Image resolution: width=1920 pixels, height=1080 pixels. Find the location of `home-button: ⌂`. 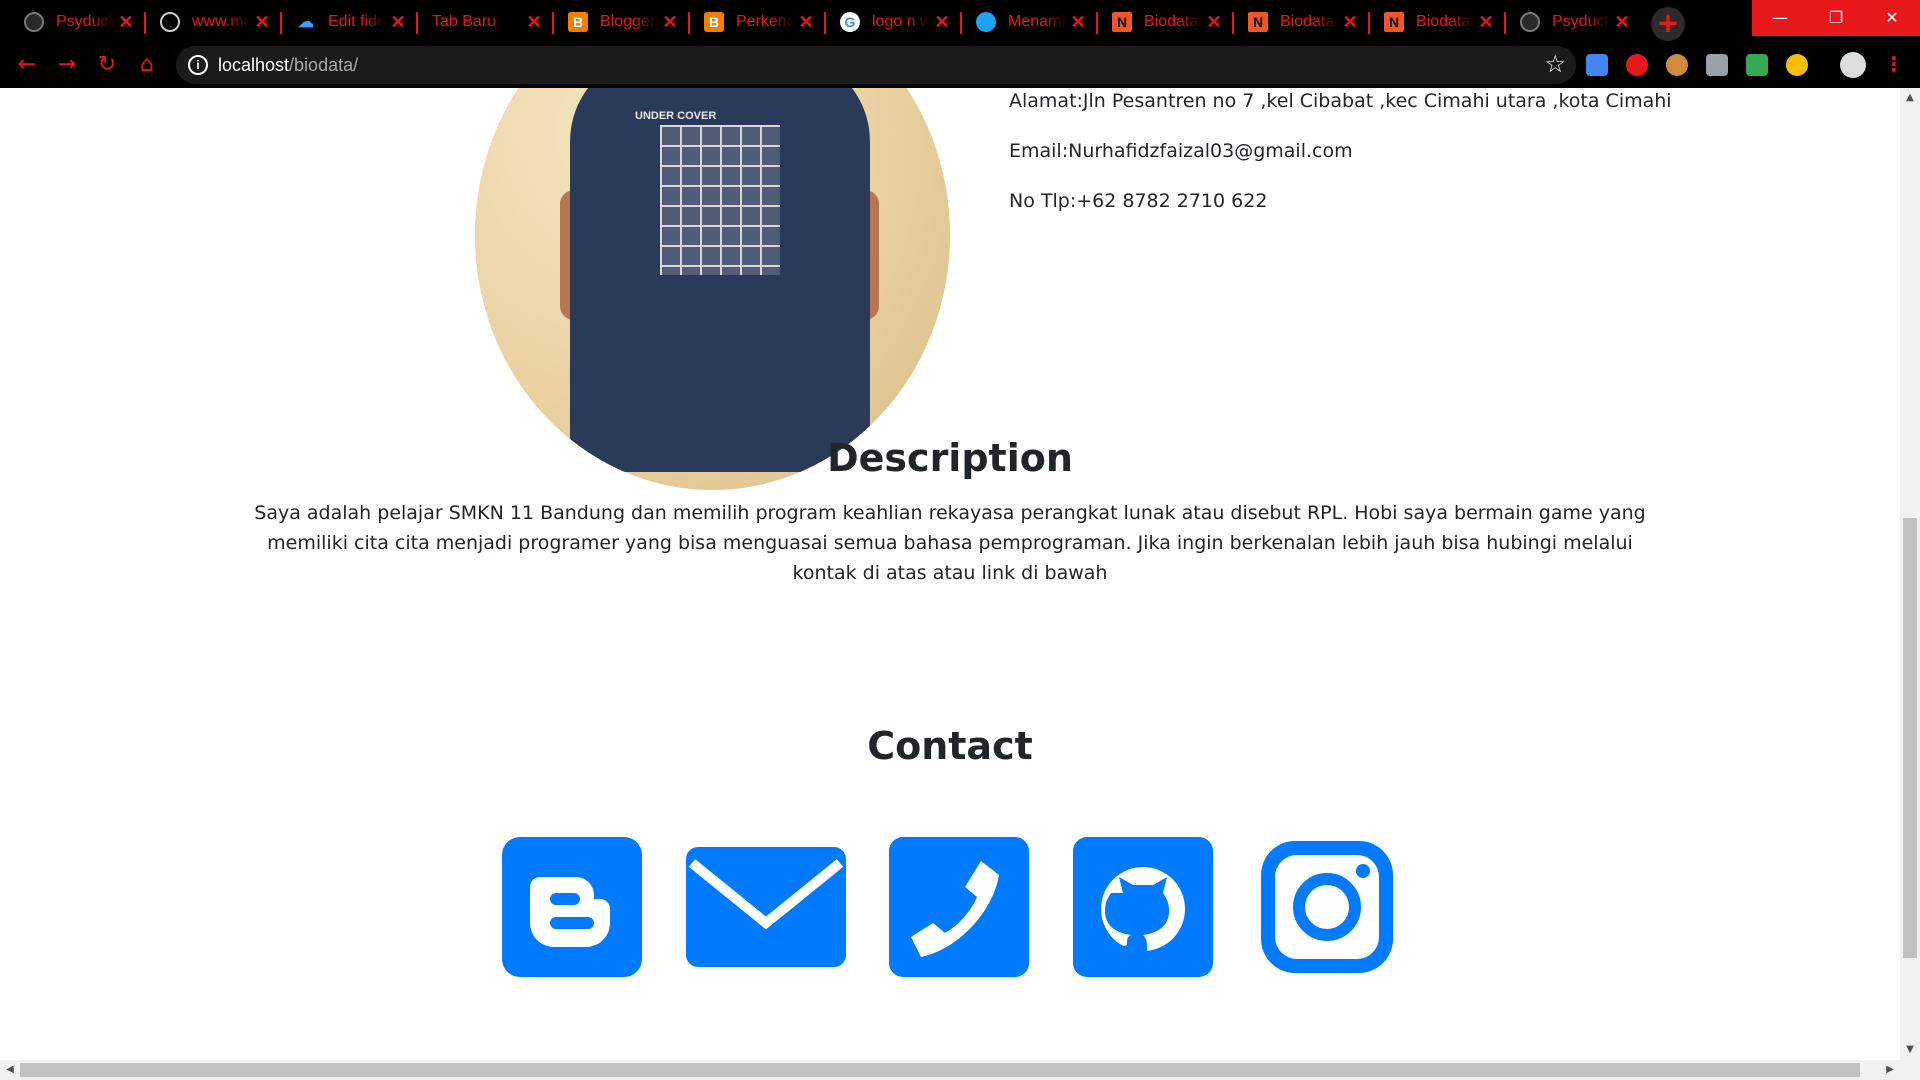

home-button: ⌂ is located at coordinates (147, 65).